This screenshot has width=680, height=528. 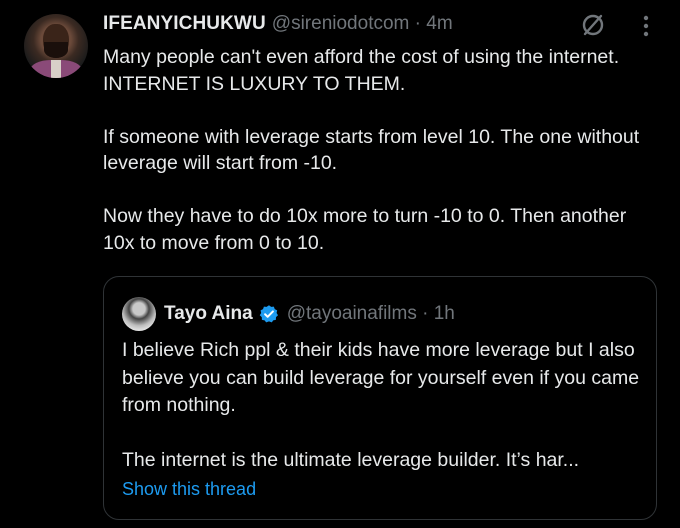 What do you see at coordinates (139, 314) in the screenshot?
I see `quoted-author-avatar` at bounding box center [139, 314].